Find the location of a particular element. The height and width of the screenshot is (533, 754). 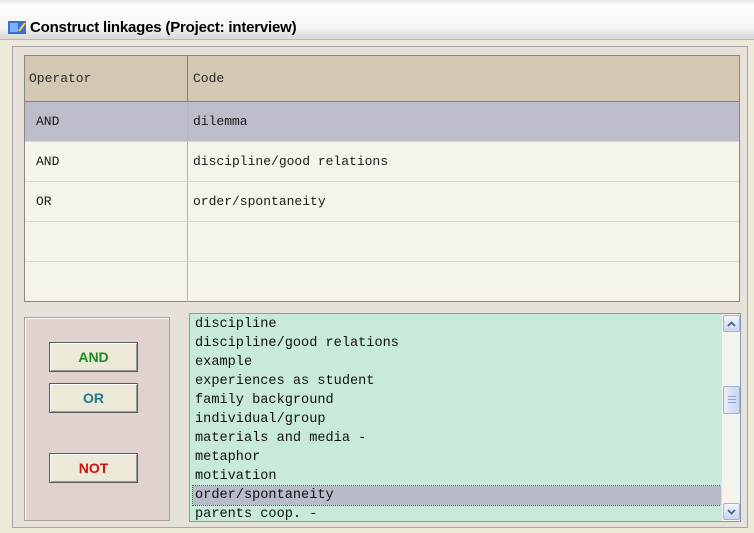

scroll-up-button is located at coordinates (731, 323).